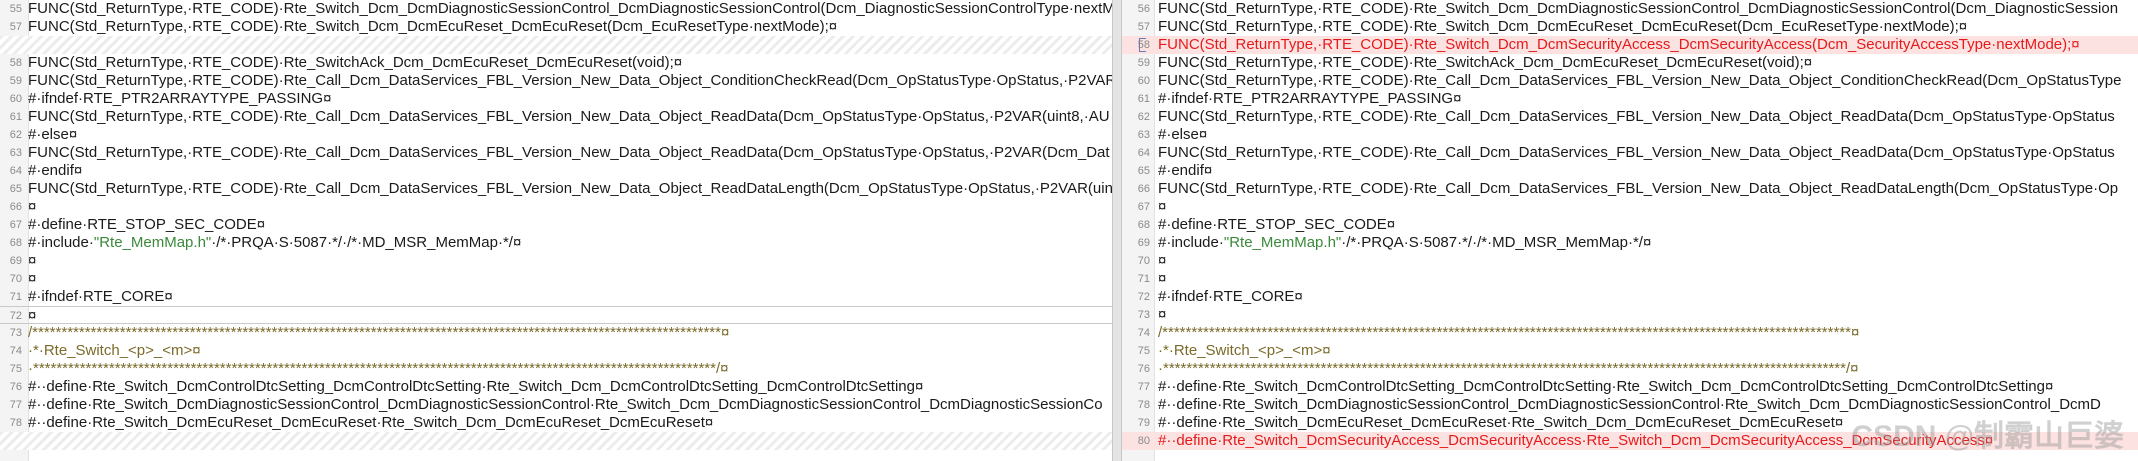 This screenshot has height=461, width=2138. I want to click on code-line: 68 #·define·RTE_STOP_SEC_CODE¤, so click(1630, 225).